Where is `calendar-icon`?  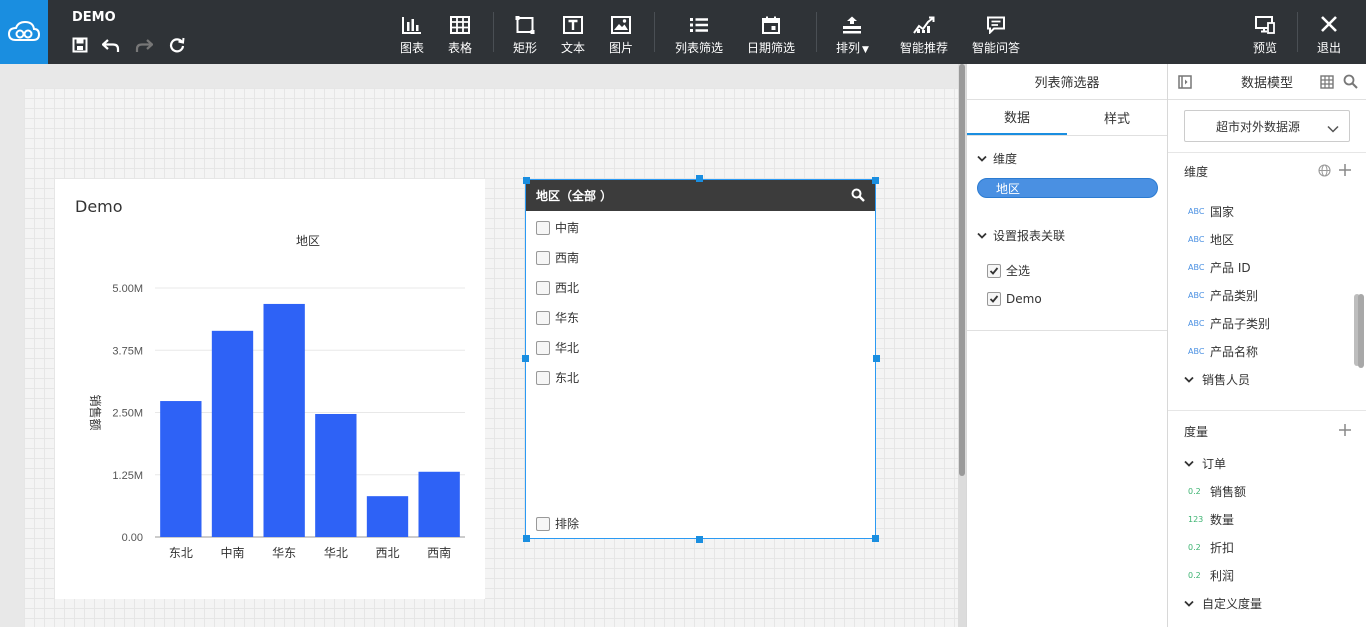
calendar-icon is located at coordinates (771, 22).